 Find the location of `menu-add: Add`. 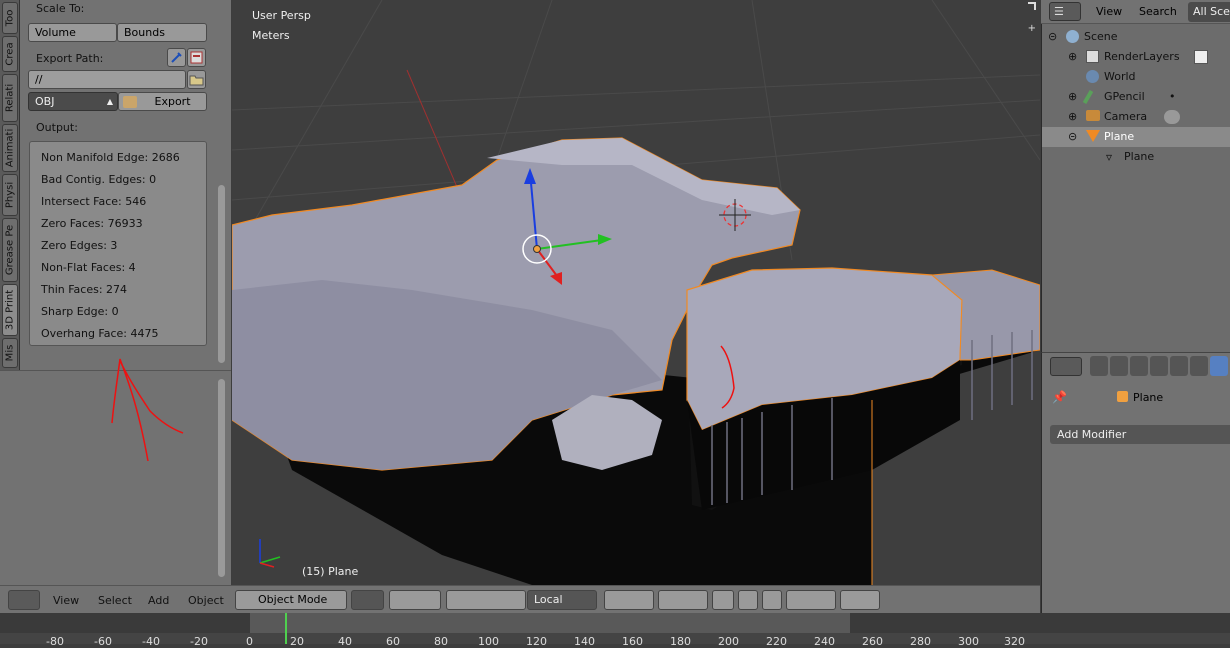

menu-add: Add is located at coordinates (158, 600).